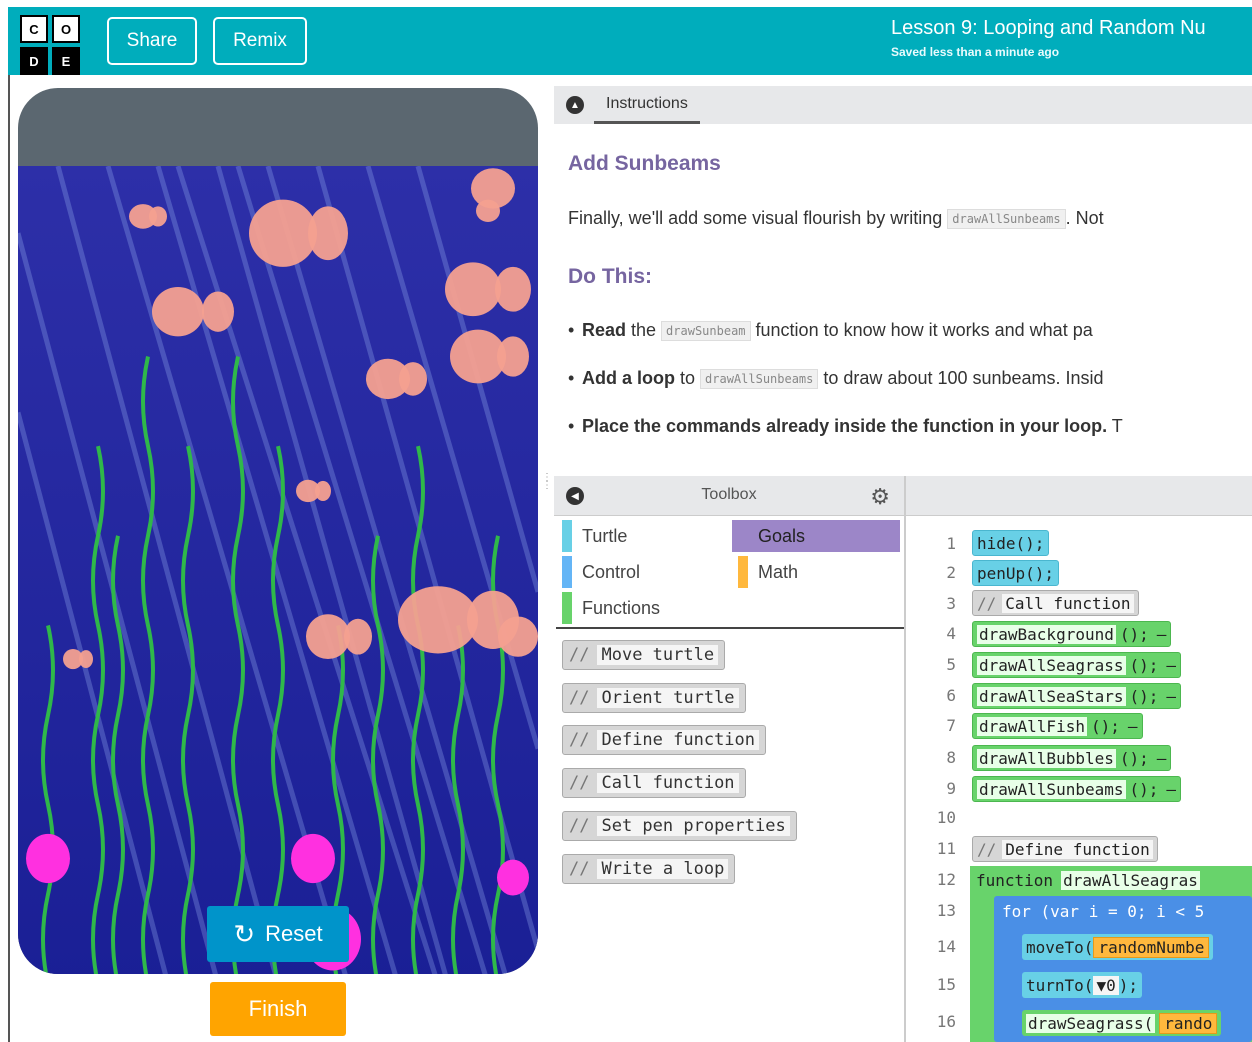 The image size is (1252, 1042). What do you see at coordinates (951, 788) in the screenshot?
I see `line-number: 9` at bounding box center [951, 788].